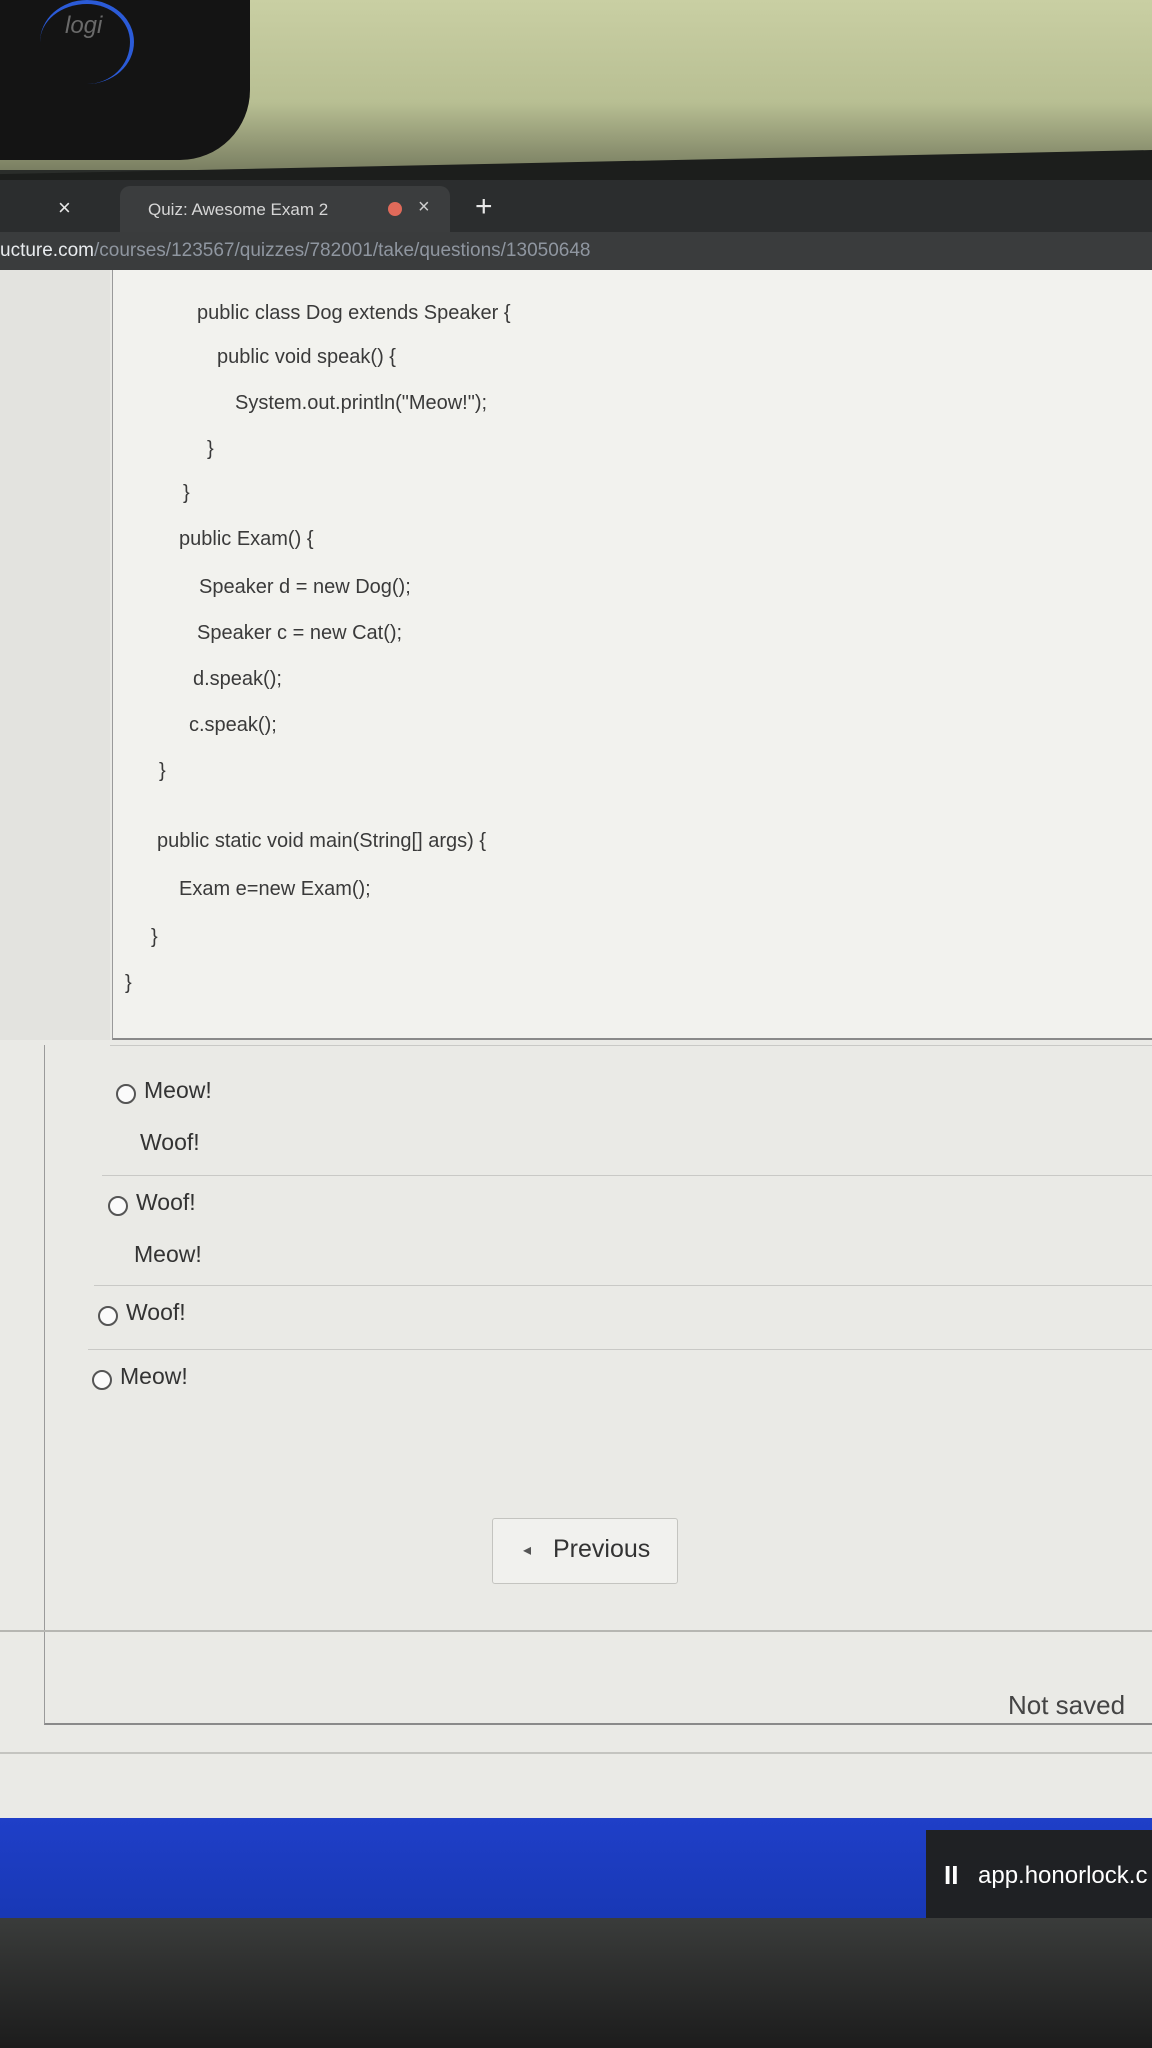  What do you see at coordinates (84, 25) in the screenshot?
I see `webcam-brand: logi` at bounding box center [84, 25].